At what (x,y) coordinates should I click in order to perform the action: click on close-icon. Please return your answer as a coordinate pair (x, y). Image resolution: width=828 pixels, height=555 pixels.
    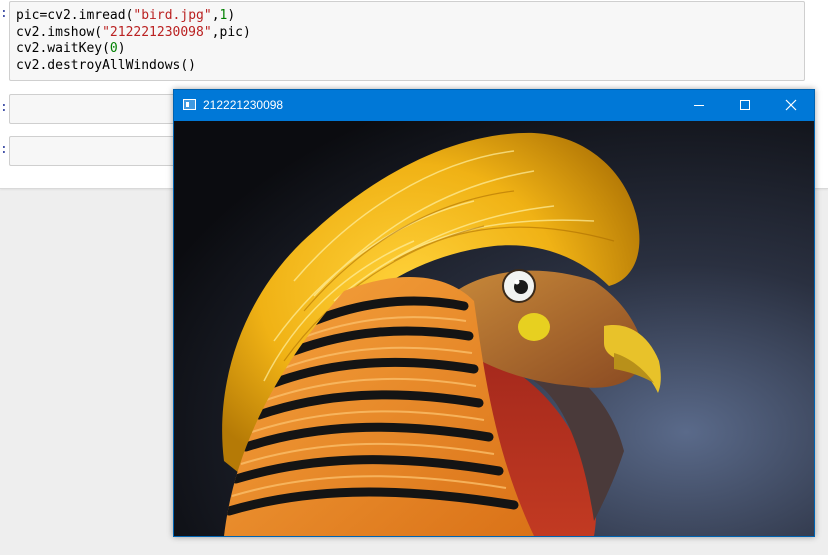
    Looking at the image, I should click on (791, 105).